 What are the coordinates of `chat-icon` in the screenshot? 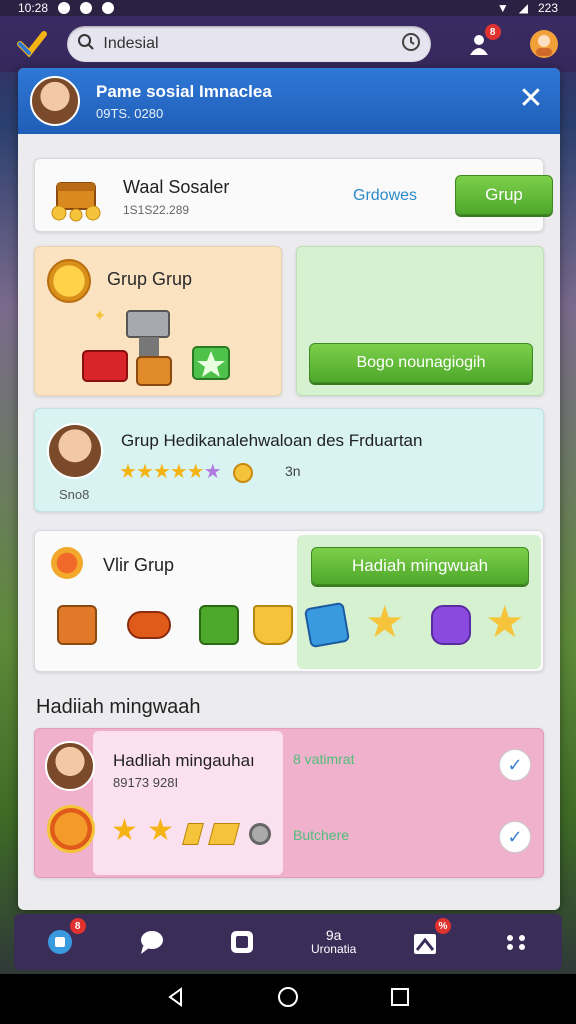 It's located at (151, 942).